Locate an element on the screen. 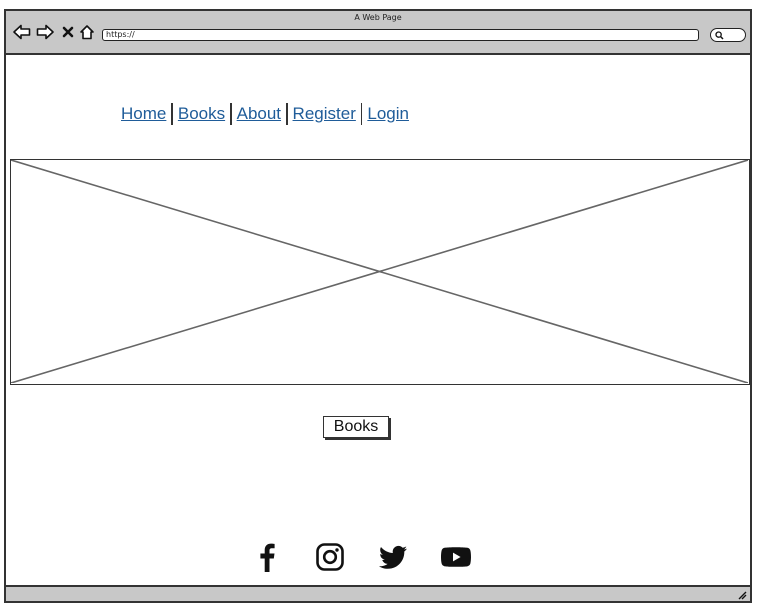  home-icon is located at coordinates (87, 32).